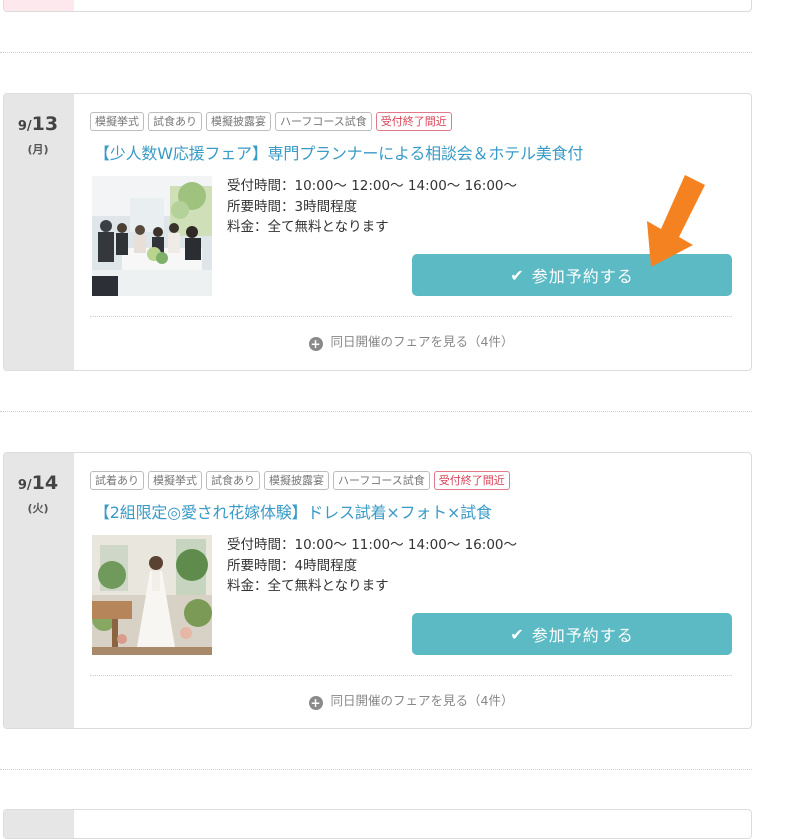 The width and height of the screenshot is (785, 839). I want to click on duration: 所要時間：4時間程度, so click(292, 565).